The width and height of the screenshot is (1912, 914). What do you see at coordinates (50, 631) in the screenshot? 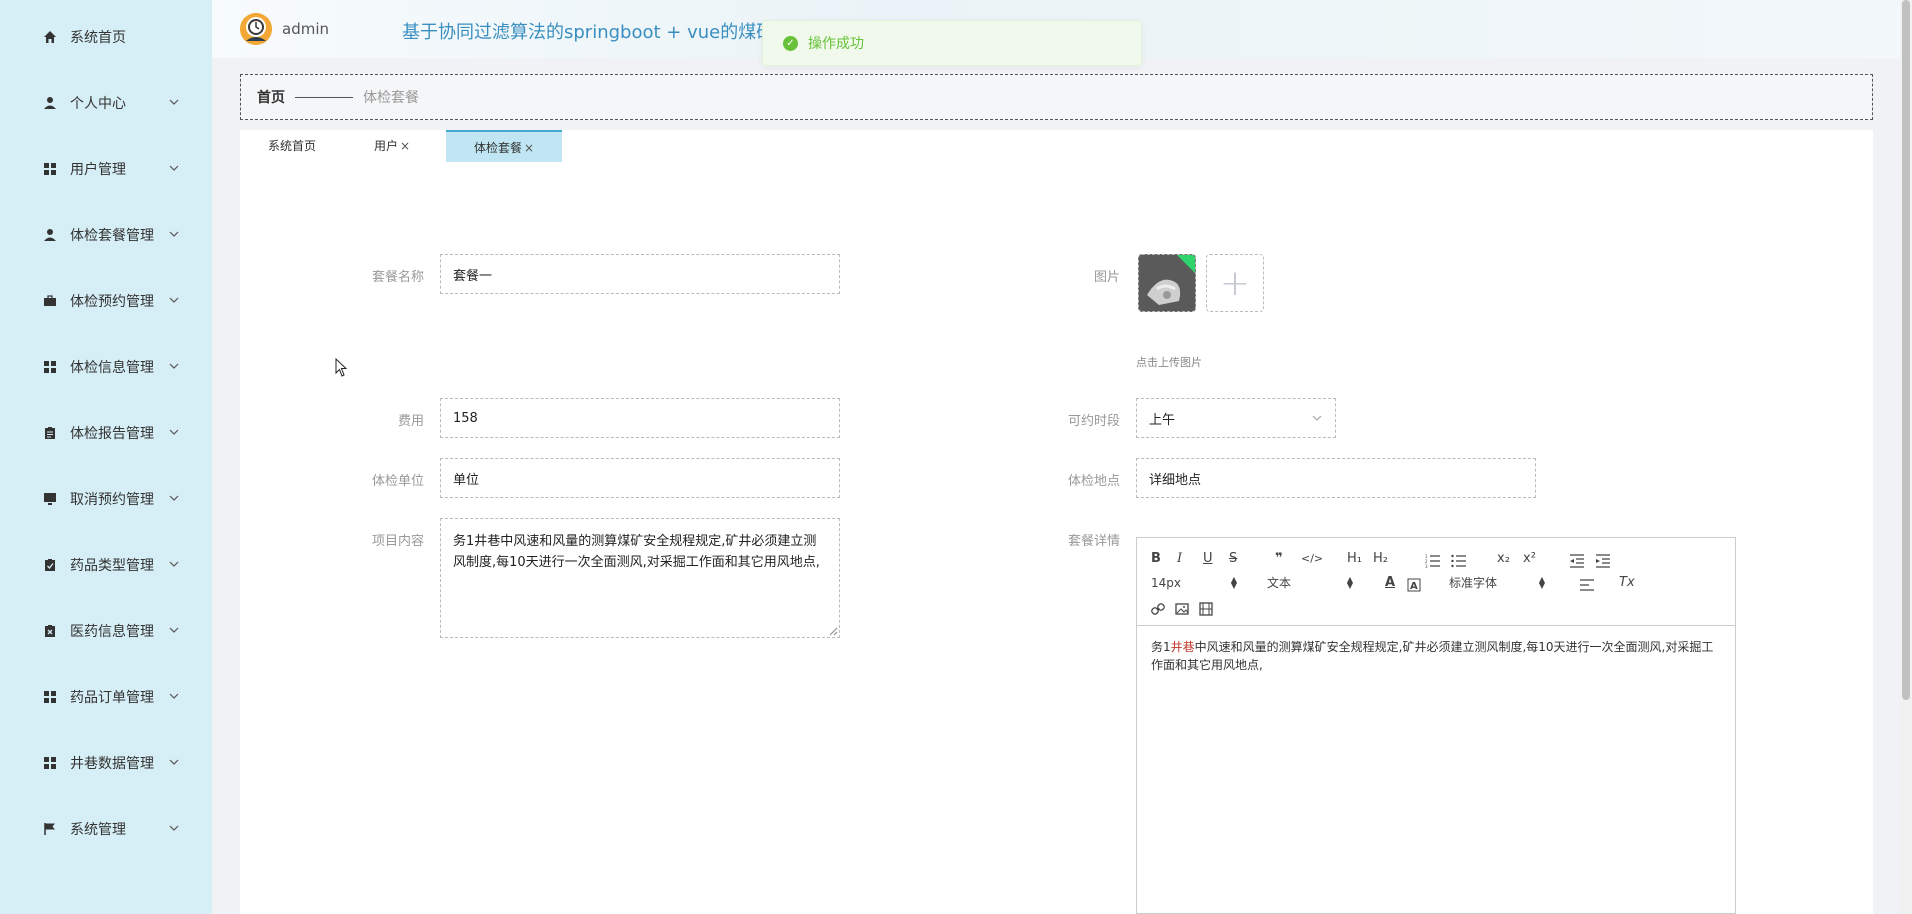
I see `clipboard-x-icon` at bounding box center [50, 631].